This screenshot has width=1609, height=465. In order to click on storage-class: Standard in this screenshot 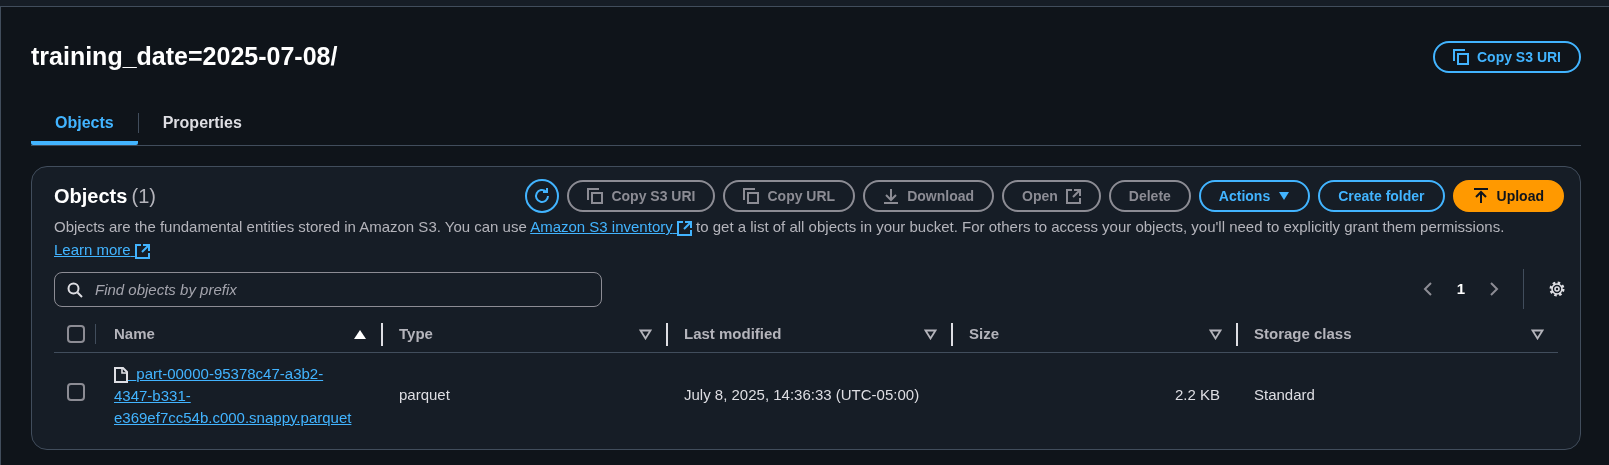, I will do `click(1284, 395)`.